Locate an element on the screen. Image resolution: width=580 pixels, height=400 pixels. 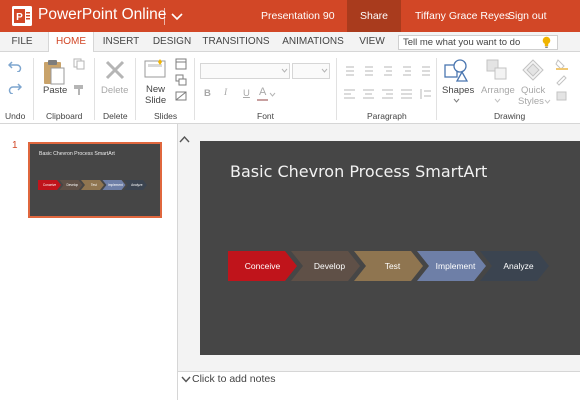
thumbnail-chevron-process: Conceive Develop Test Implement Analyze is located at coordinates (92, 185).